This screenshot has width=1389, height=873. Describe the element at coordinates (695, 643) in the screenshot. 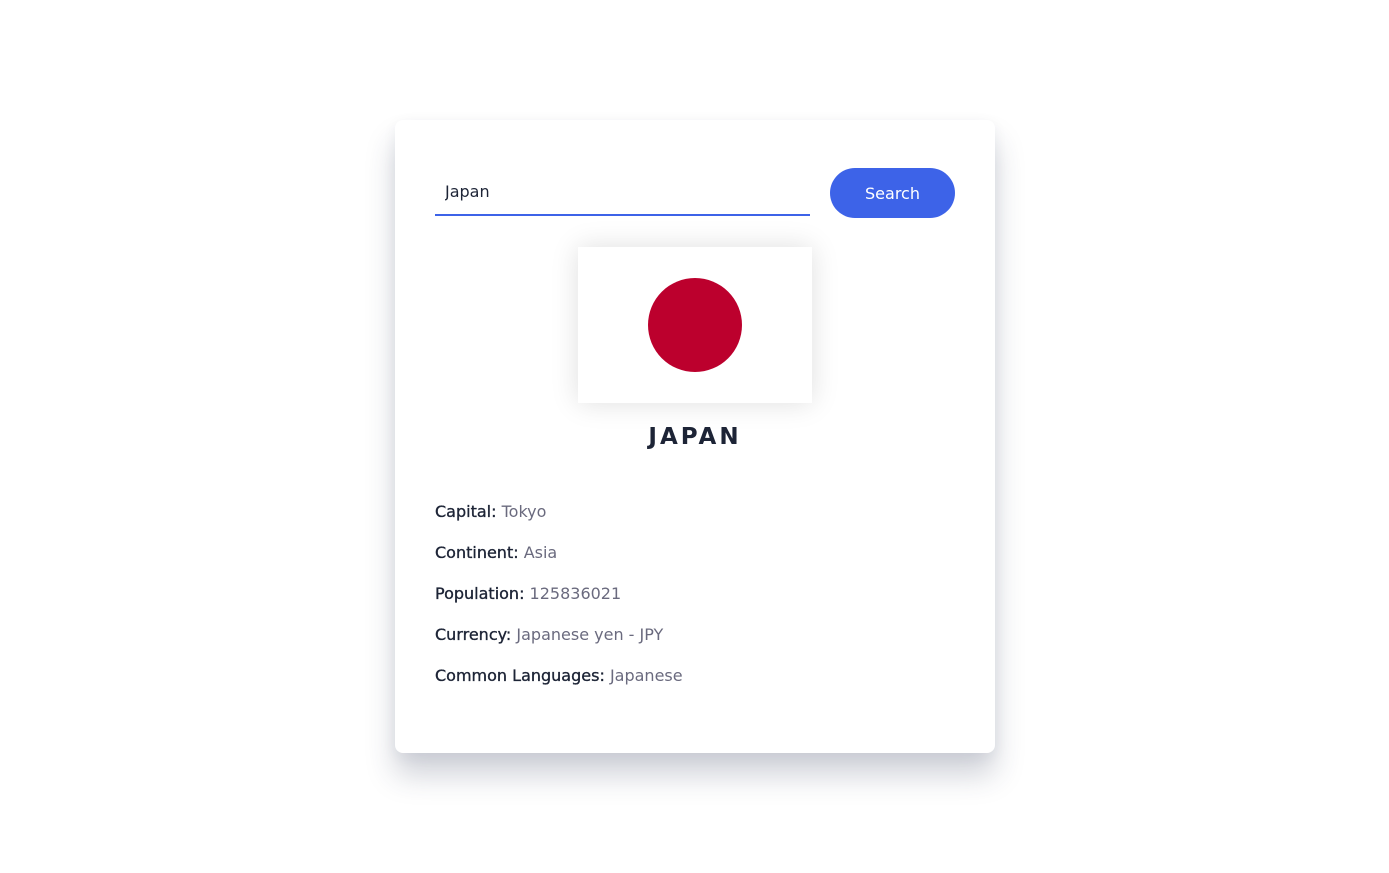

I see `detail-currency: Currency: Japanese yen - JPY` at that location.